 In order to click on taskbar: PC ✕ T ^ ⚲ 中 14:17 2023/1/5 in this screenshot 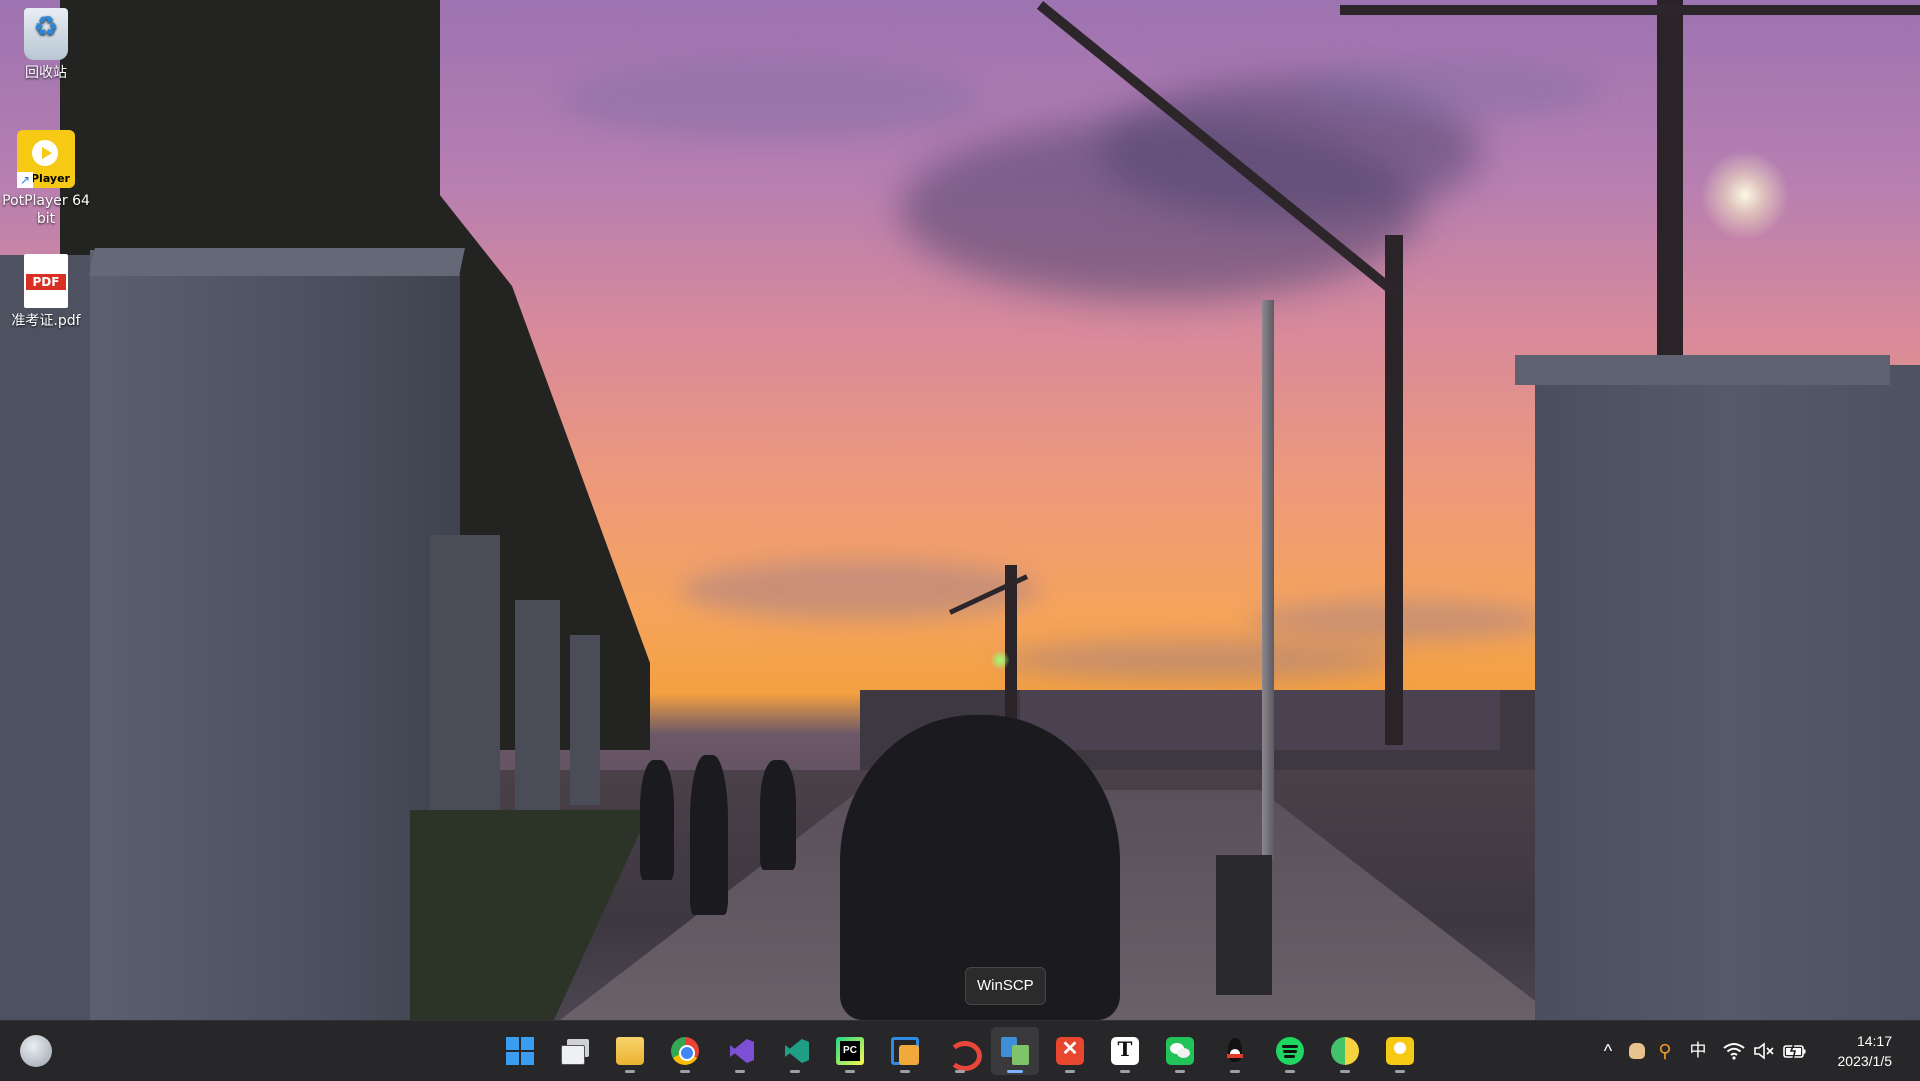, I will do `click(960, 1050)`.